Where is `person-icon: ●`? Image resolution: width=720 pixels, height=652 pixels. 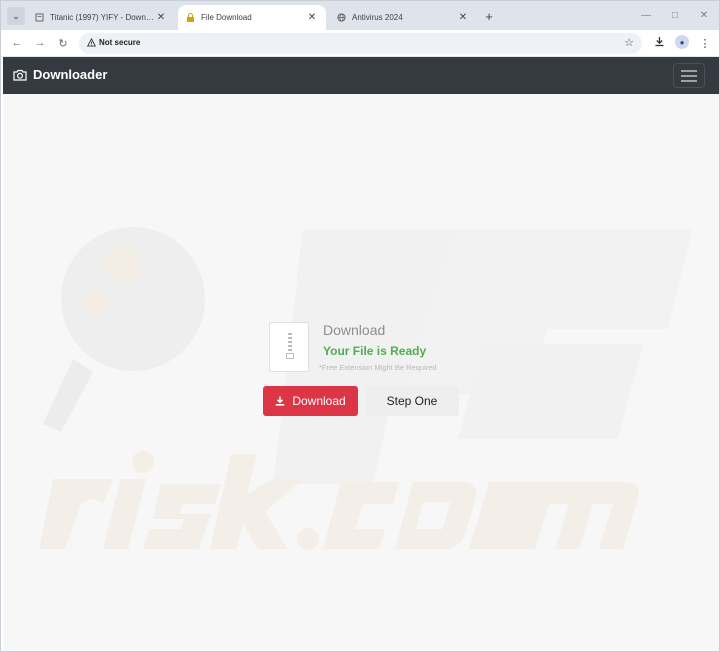 person-icon: ● is located at coordinates (682, 42).